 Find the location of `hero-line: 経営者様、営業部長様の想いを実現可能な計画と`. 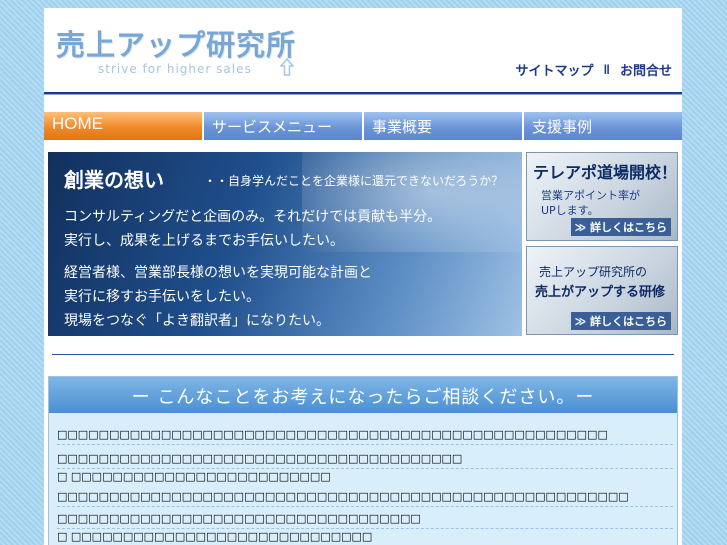

hero-line: 経営者様、営業部長様の想いを実現可能な計画と is located at coordinates (218, 273).